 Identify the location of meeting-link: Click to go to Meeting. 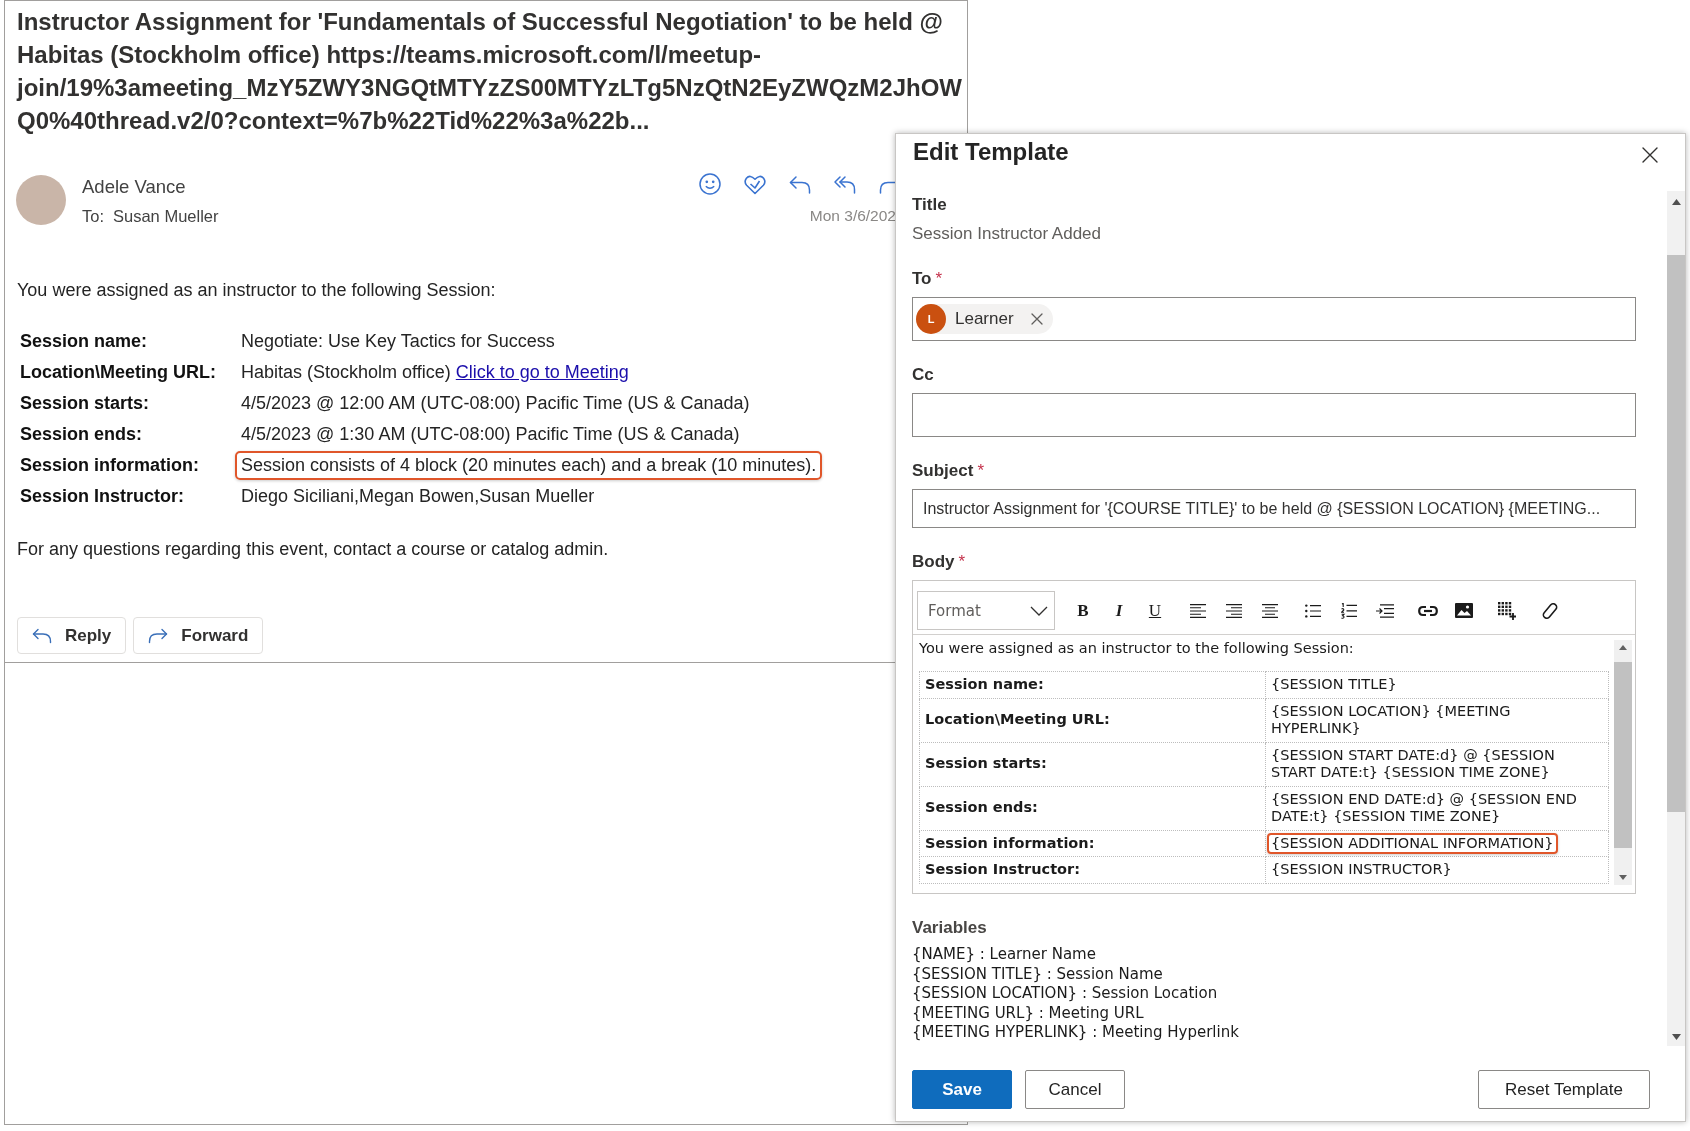
(542, 372).